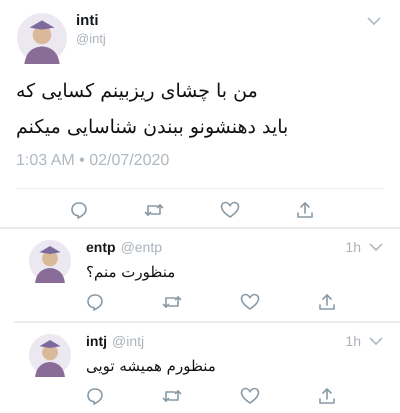 The image size is (400, 413). Describe the element at coordinates (96, 341) in the screenshot. I see `user-name: intj` at that location.